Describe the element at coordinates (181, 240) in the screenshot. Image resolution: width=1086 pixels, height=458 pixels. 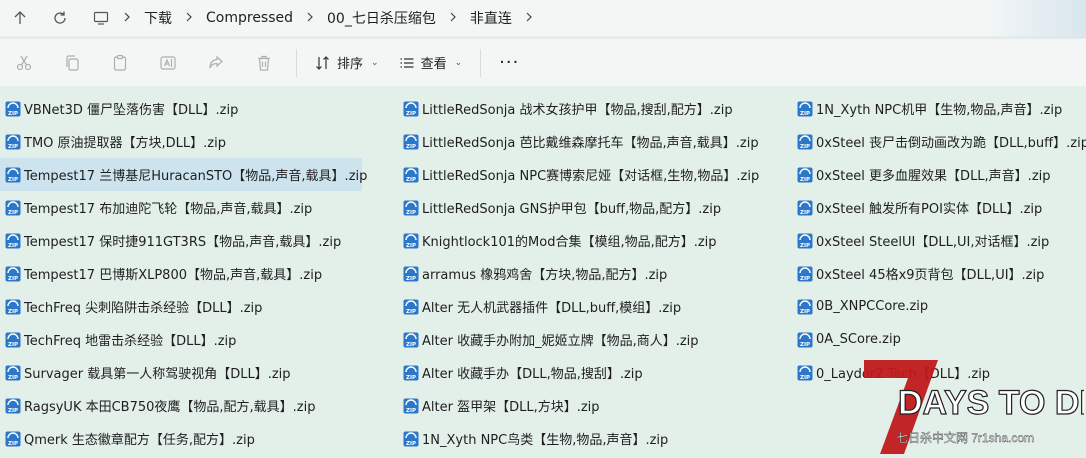
I see `file-item: ZIP Tempest17 保时捷911GT3RS【物品,声音,载具】.zip` at that location.